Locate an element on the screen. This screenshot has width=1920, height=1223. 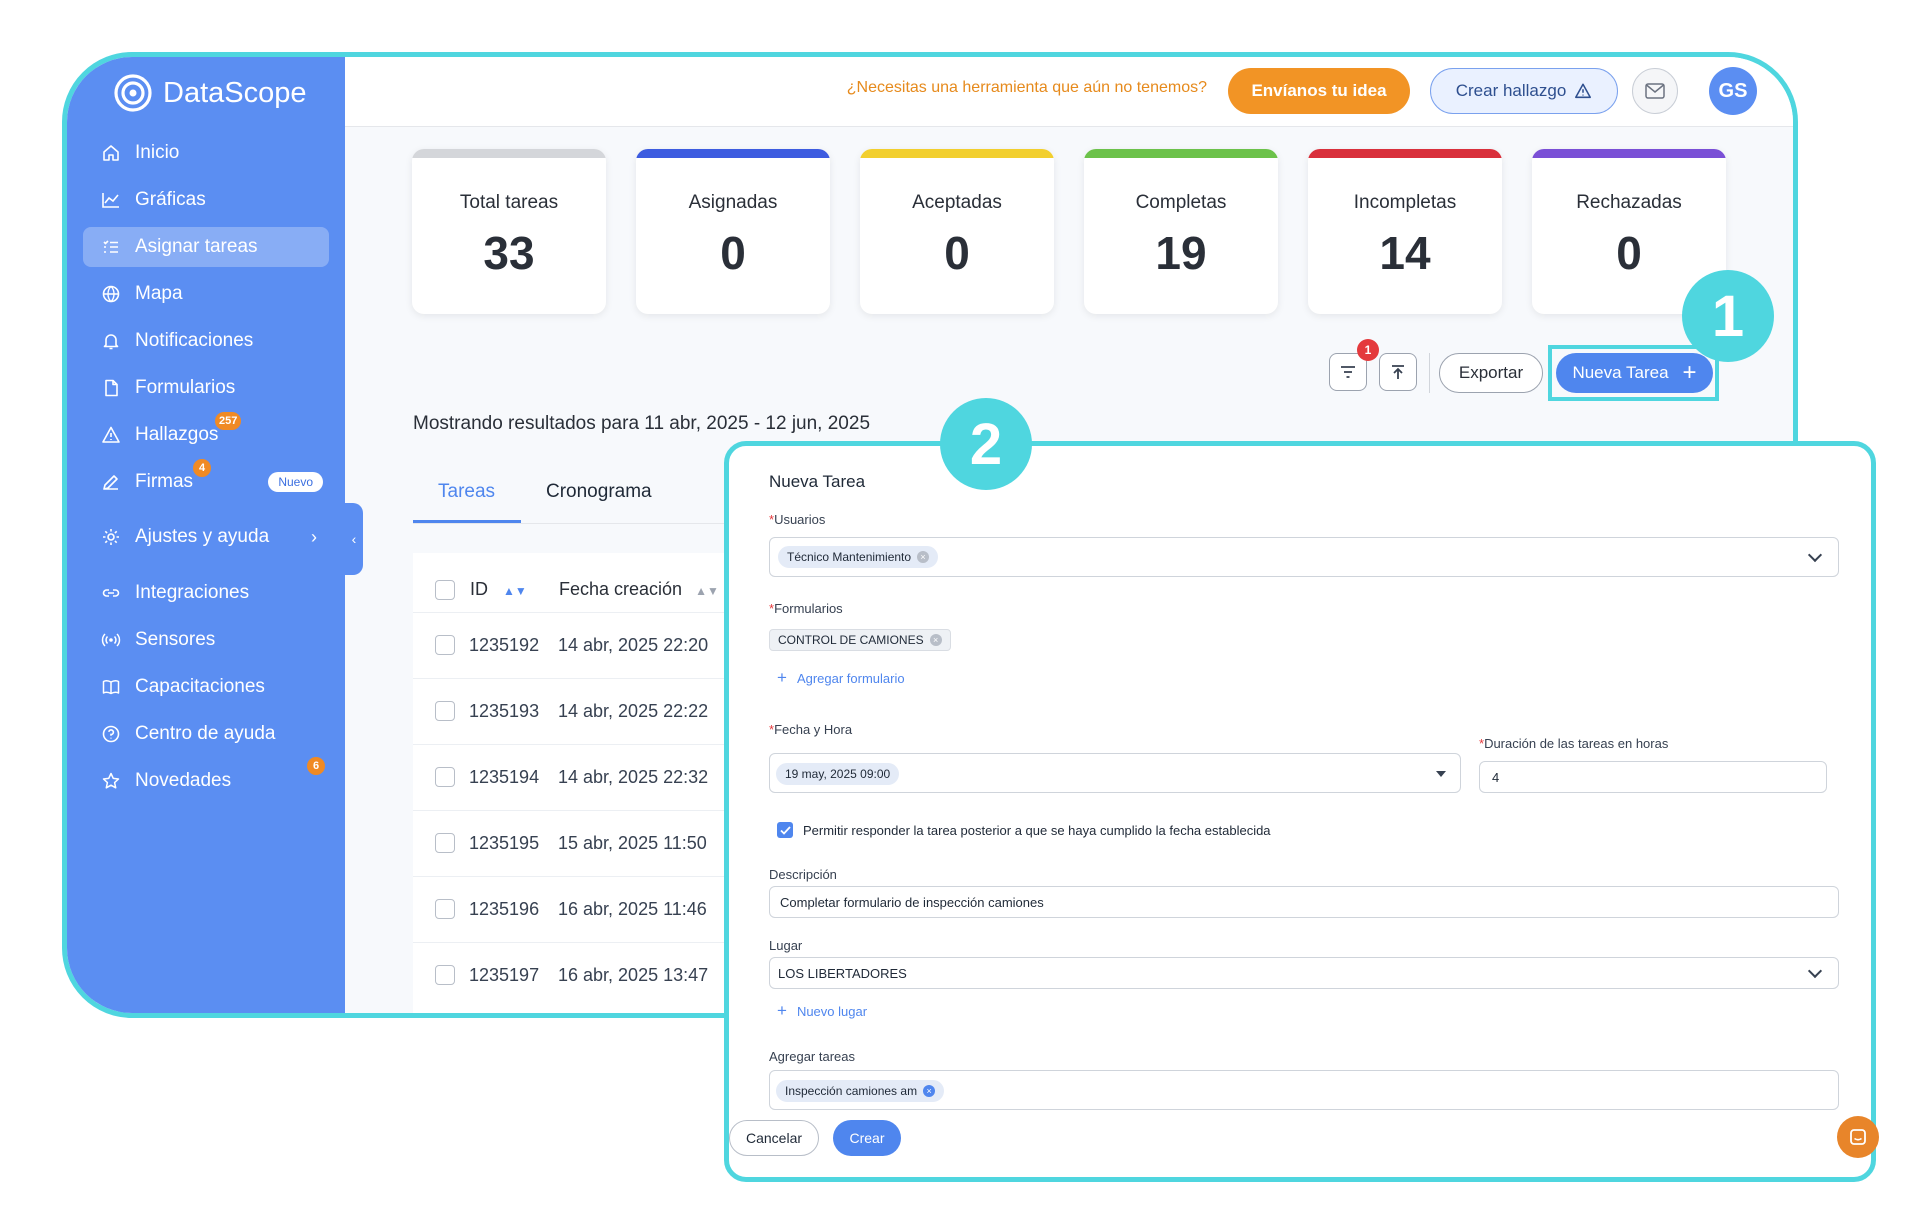
row-date: 14 abr, 2025 22:22 is located at coordinates (633, 711).